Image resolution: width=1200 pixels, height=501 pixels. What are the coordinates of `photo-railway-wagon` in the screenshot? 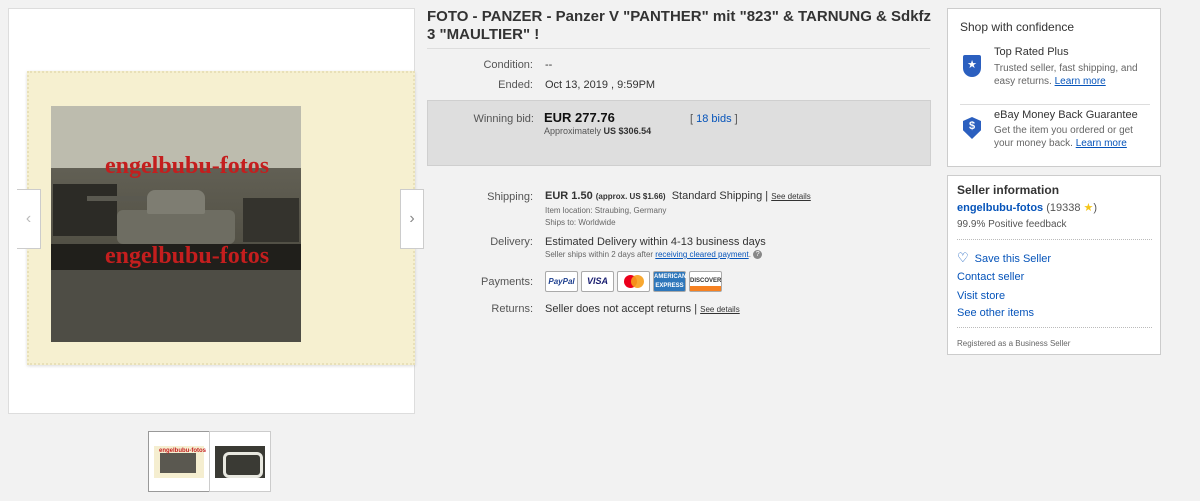 It's located at (85, 210).